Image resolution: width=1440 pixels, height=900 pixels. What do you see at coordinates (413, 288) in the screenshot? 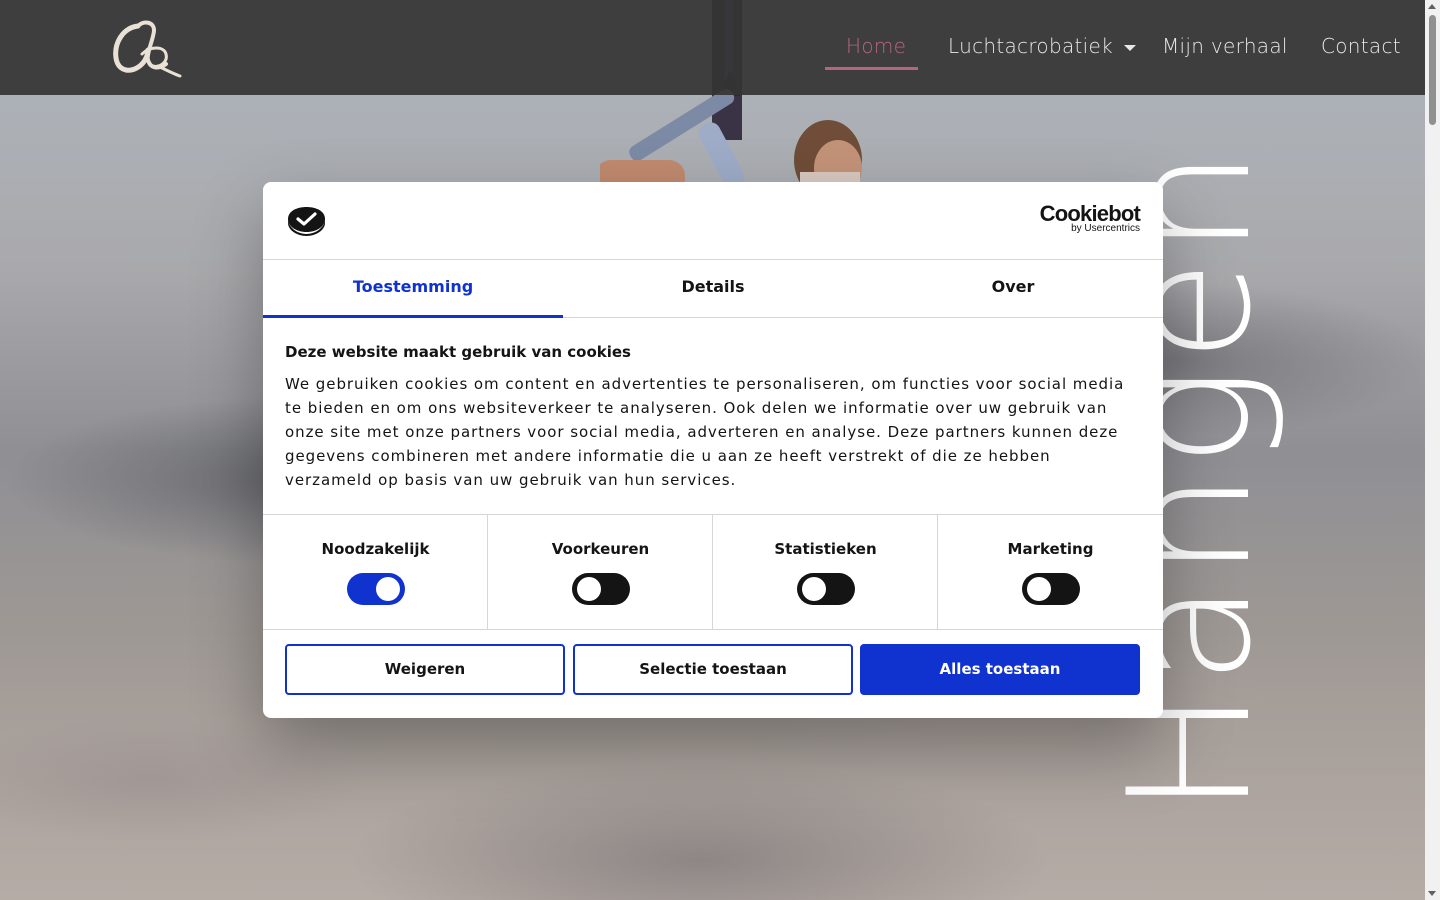
I see `tab-toestemming: Toestemming` at bounding box center [413, 288].